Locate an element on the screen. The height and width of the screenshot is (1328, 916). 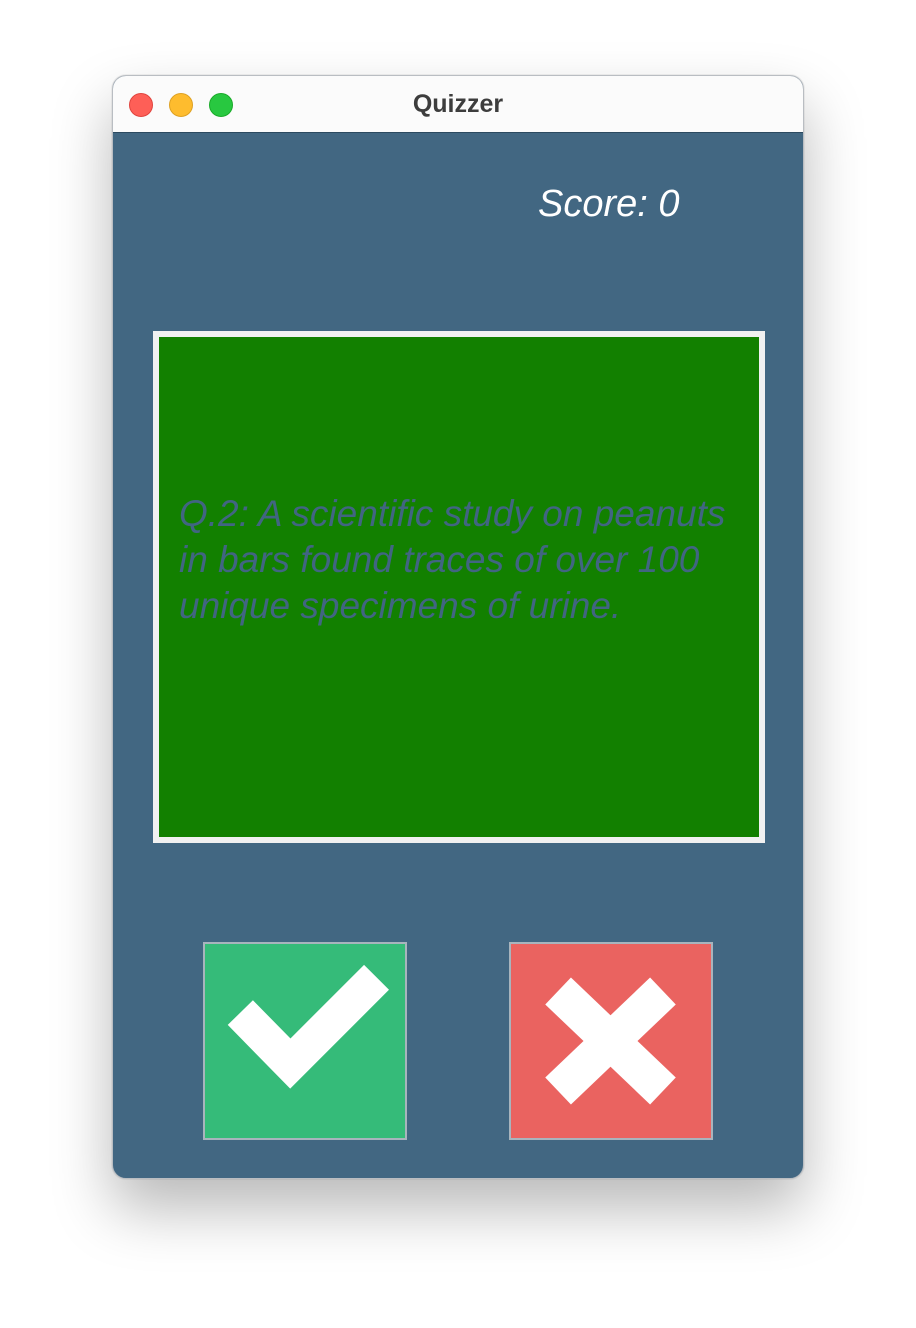
window-title: Quizzer is located at coordinates (458, 104).